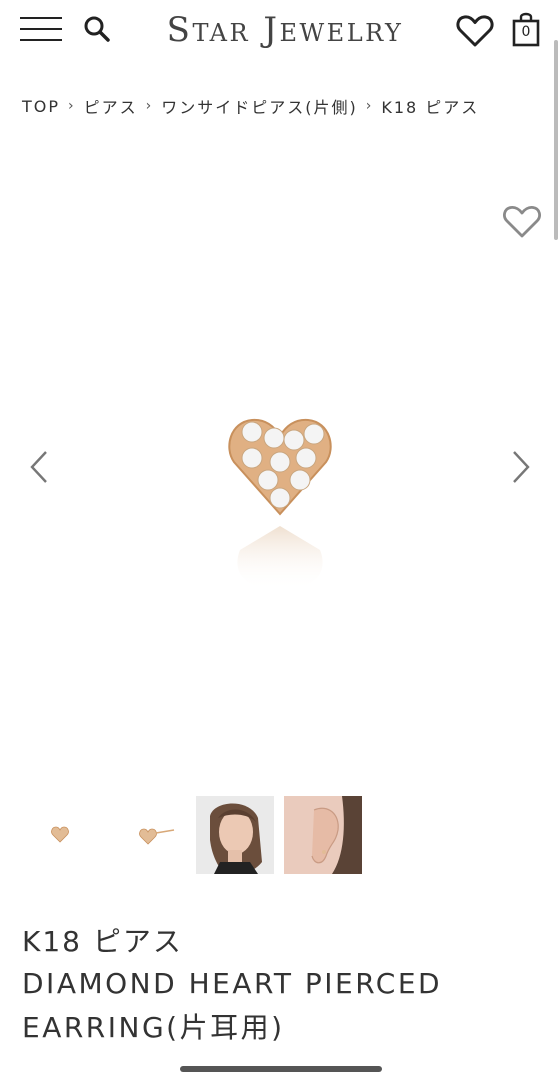 The image size is (560, 1080). I want to click on site-header: Star Jewelry 0, so click(280, 31).